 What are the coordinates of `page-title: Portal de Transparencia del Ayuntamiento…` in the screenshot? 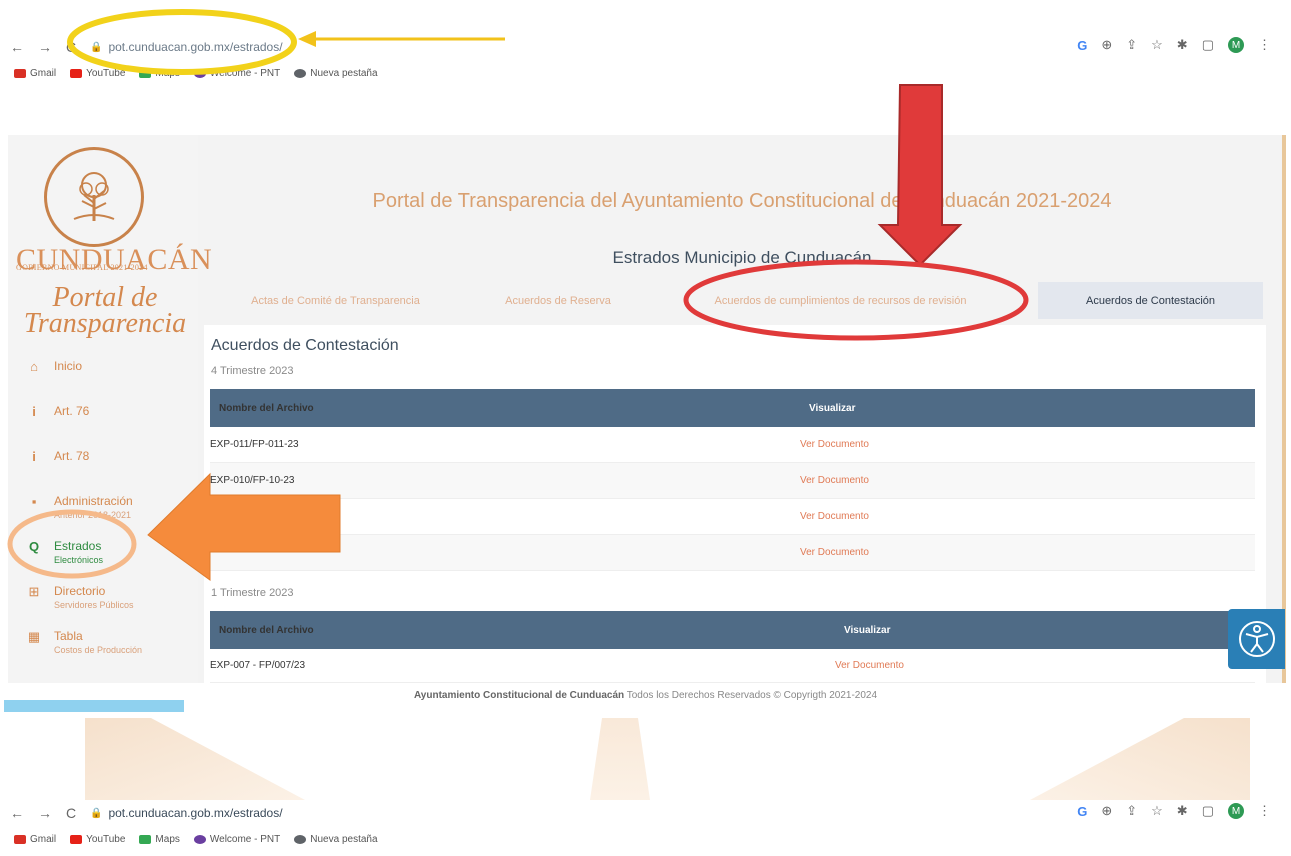 It's located at (742, 201).